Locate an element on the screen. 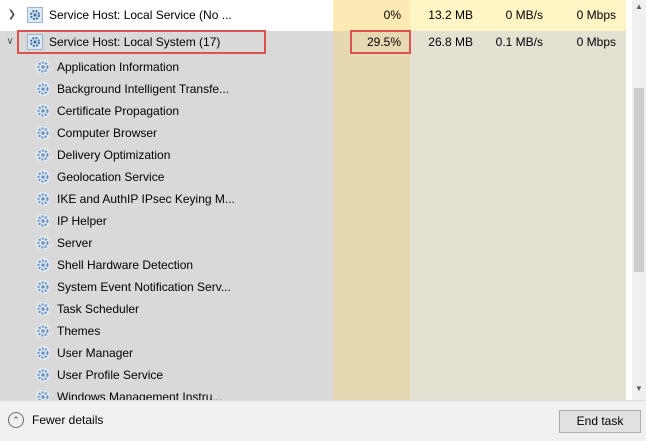  end-task-button: End task is located at coordinates (600, 421).